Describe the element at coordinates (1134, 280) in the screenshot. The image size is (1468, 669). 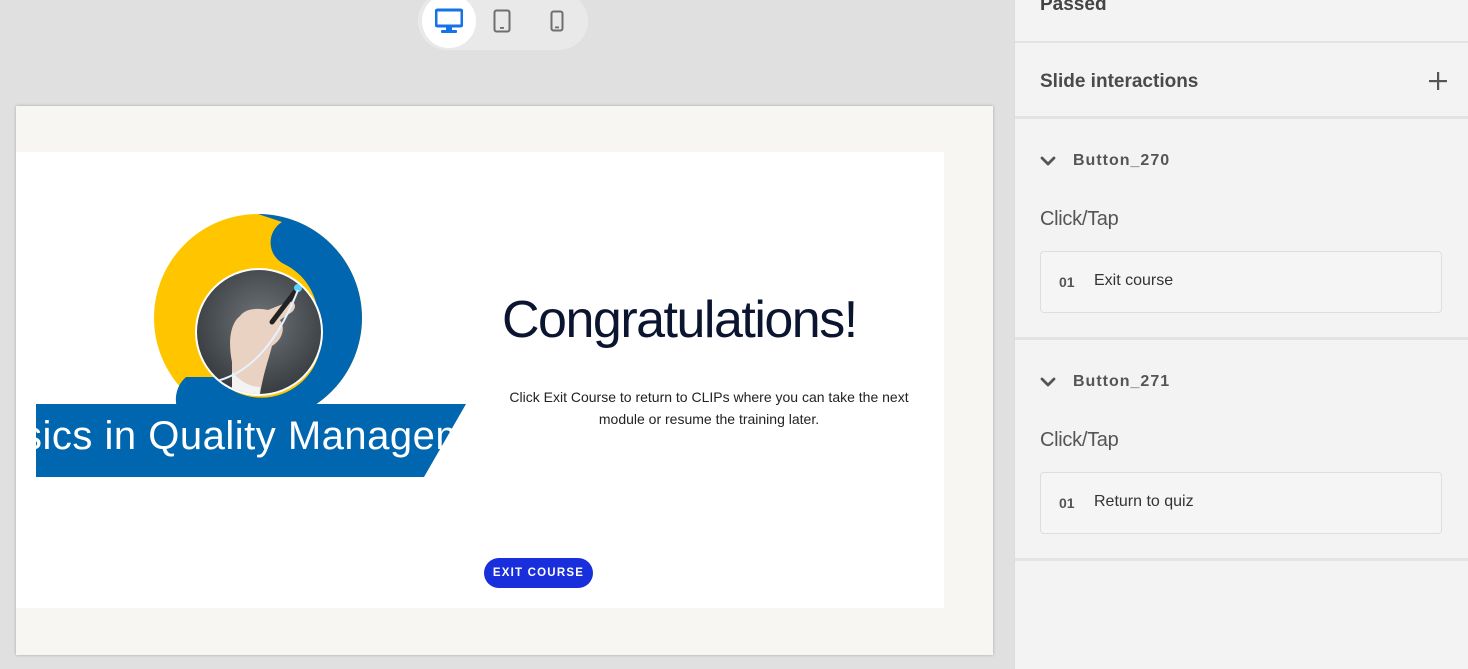
I see `action-label: Exit course` at that location.